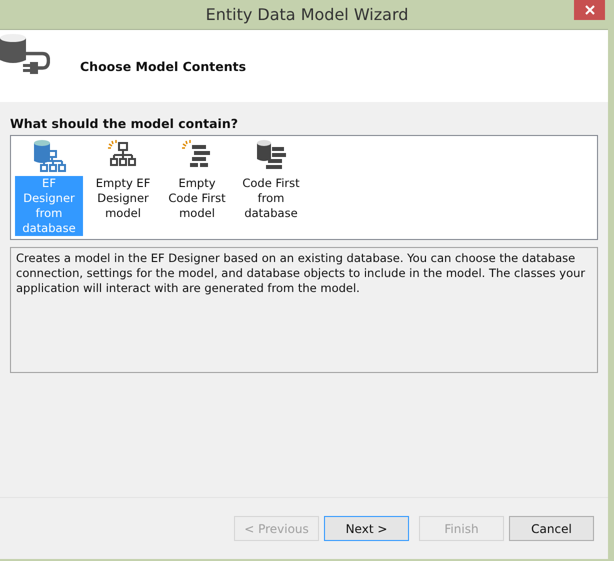 This screenshot has height=561, width=614. What do you see at coordinates (307, 14) in the screenshot?
I see `window-title: Entity Data Model Wizard` at bounding box center [307, 14].